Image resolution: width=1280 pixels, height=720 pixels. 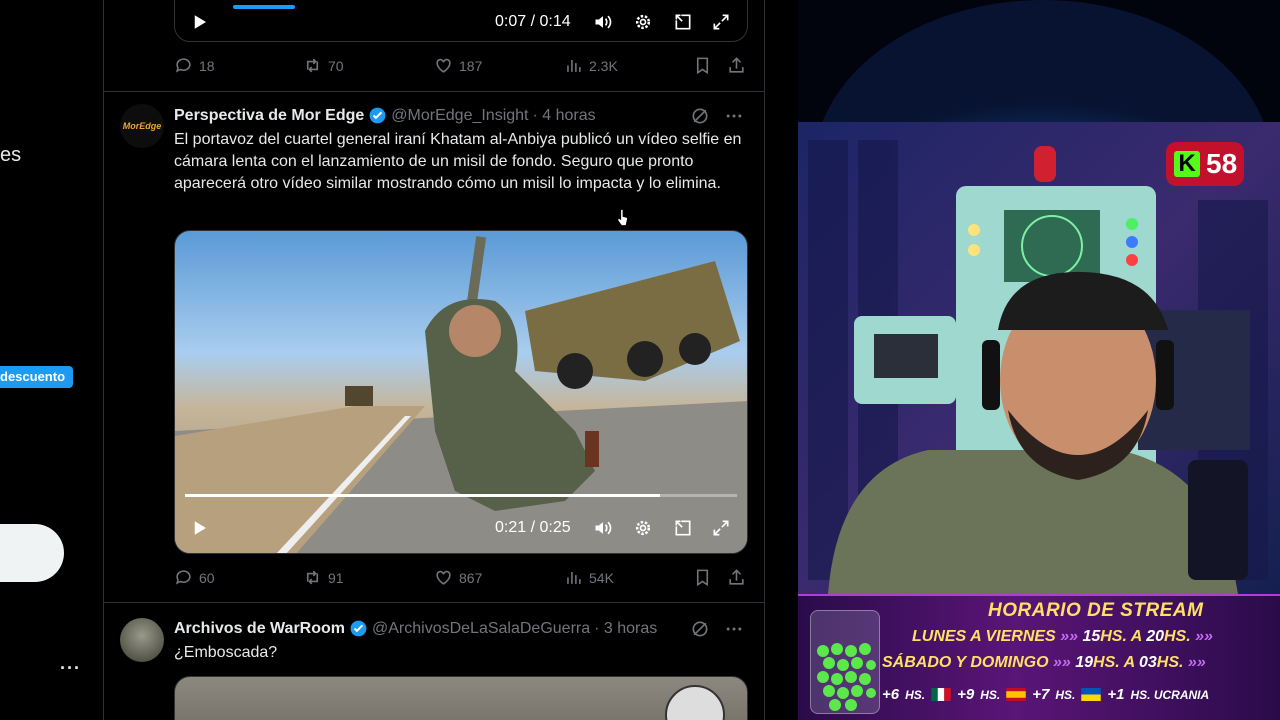 I want to click on viewer-count: 58, so click(x=1222, y=163).